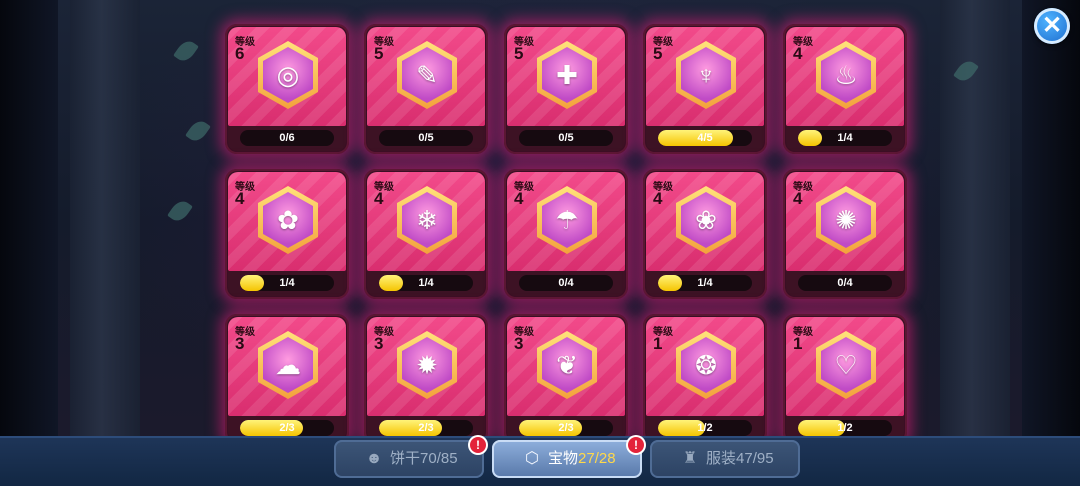 The width and height of the screenshot is (1080, 486). Describe the element at coordinates (690, 458) in the screenshot. I see `shirt-icon: ♜` at that location.